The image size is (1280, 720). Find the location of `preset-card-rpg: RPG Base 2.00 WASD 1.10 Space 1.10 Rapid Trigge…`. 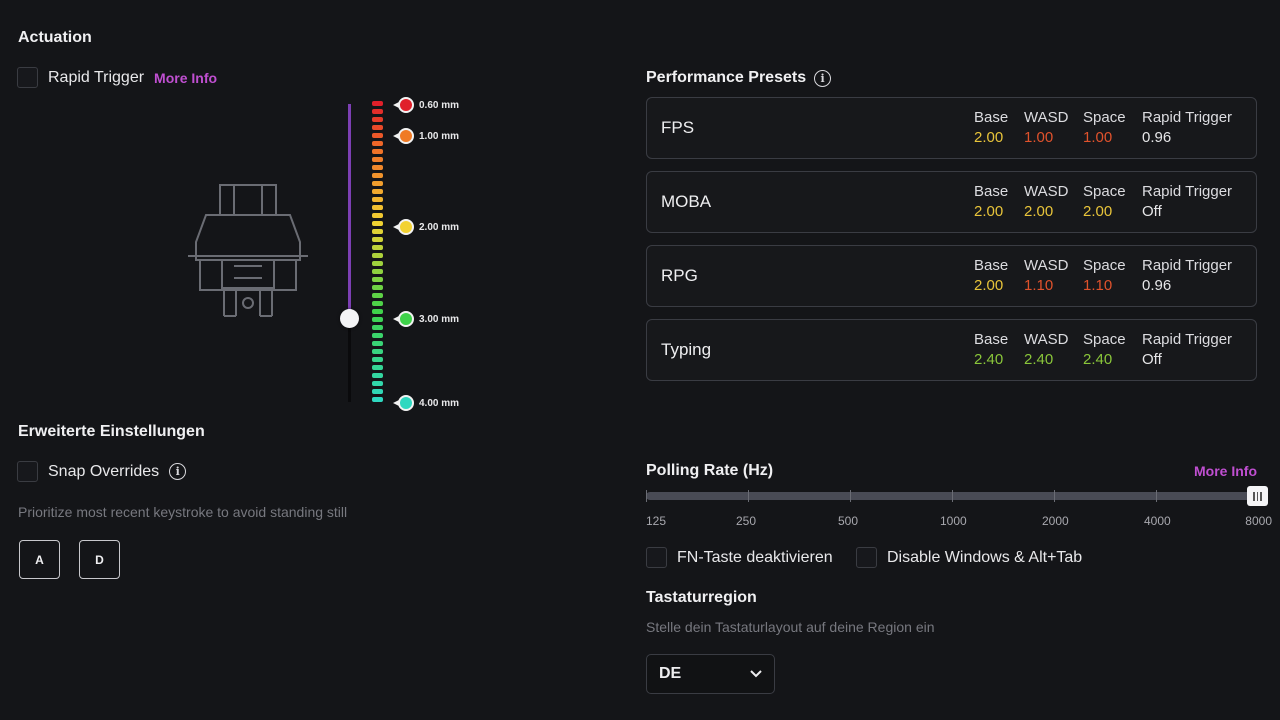

preset-card-rpg: RPG Base 2.00 WASD 1.10 Space 1.10 Rapid Trigge… is located at coordinates (951, 276).